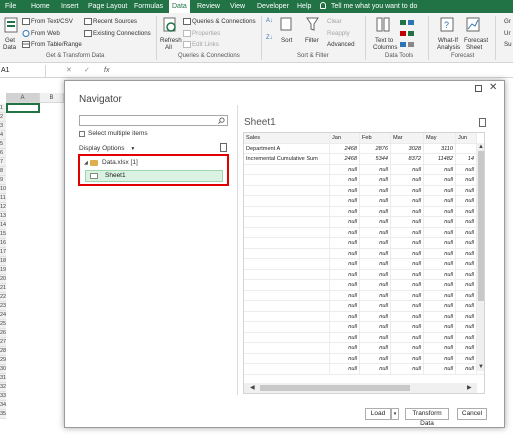 This screenshot has height=435, width=513. Describe the element at coordinates (3, 108) in the screenshot. I see `row-header: 1` at that location.